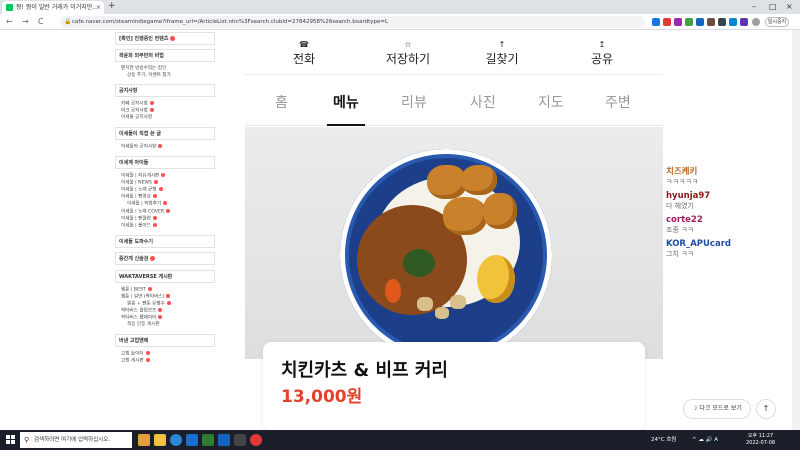 Image resolution: width=800 pixels, height=450 pixels. What do you see at coordinates (165, 226) in the screenshot?
I see `sidebar-item: 이세돌 | 롤이드` at bounding box center [165, 226].